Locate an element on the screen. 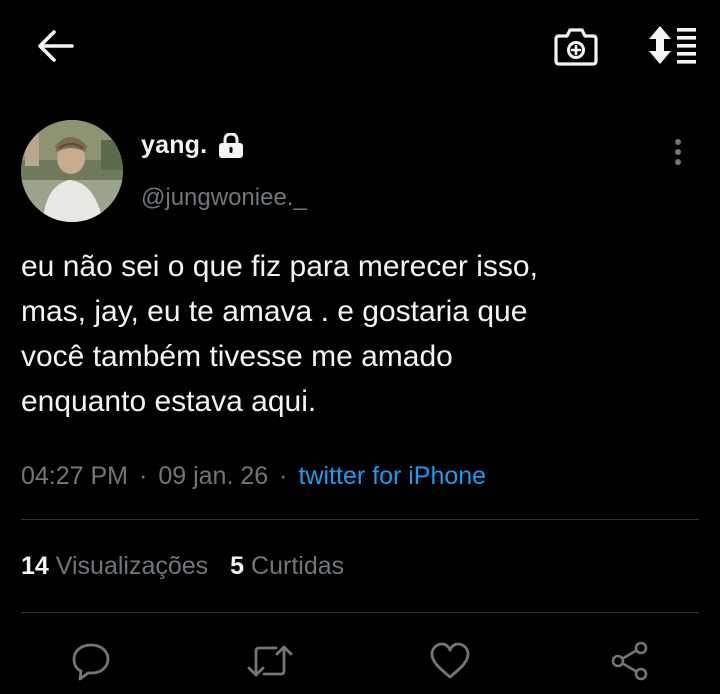 Image resolution: width=720 pixels, height=694 pixels. avatar is located at coordinates (72, 171).